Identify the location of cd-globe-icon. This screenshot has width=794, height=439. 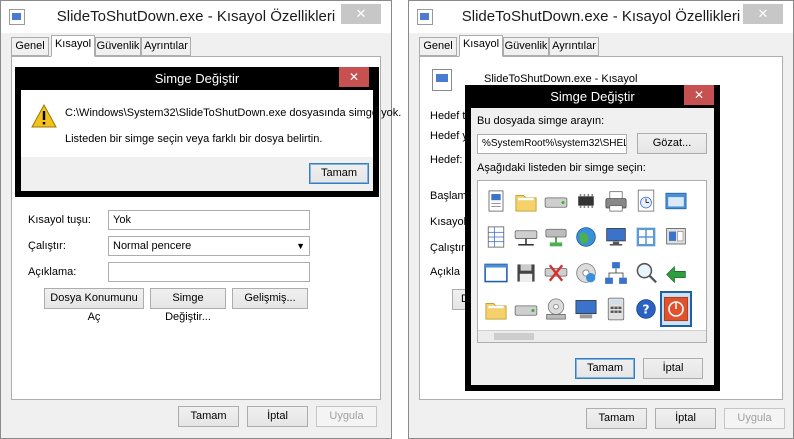
(586, 273).